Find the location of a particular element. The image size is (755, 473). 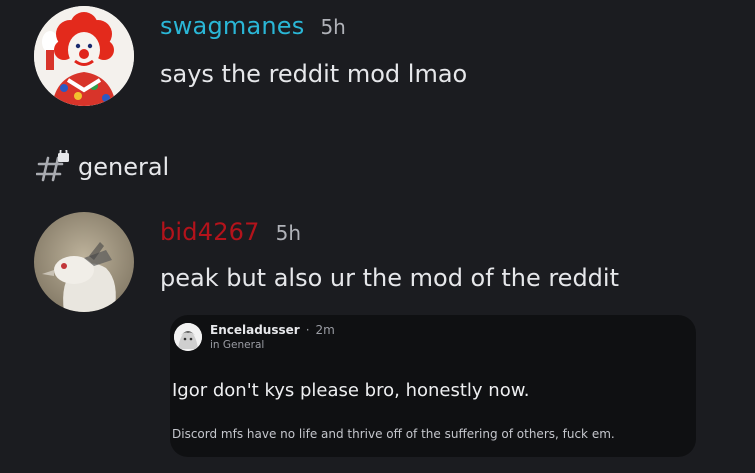

avatar-swagmanes is located at coordinates (84, 56).